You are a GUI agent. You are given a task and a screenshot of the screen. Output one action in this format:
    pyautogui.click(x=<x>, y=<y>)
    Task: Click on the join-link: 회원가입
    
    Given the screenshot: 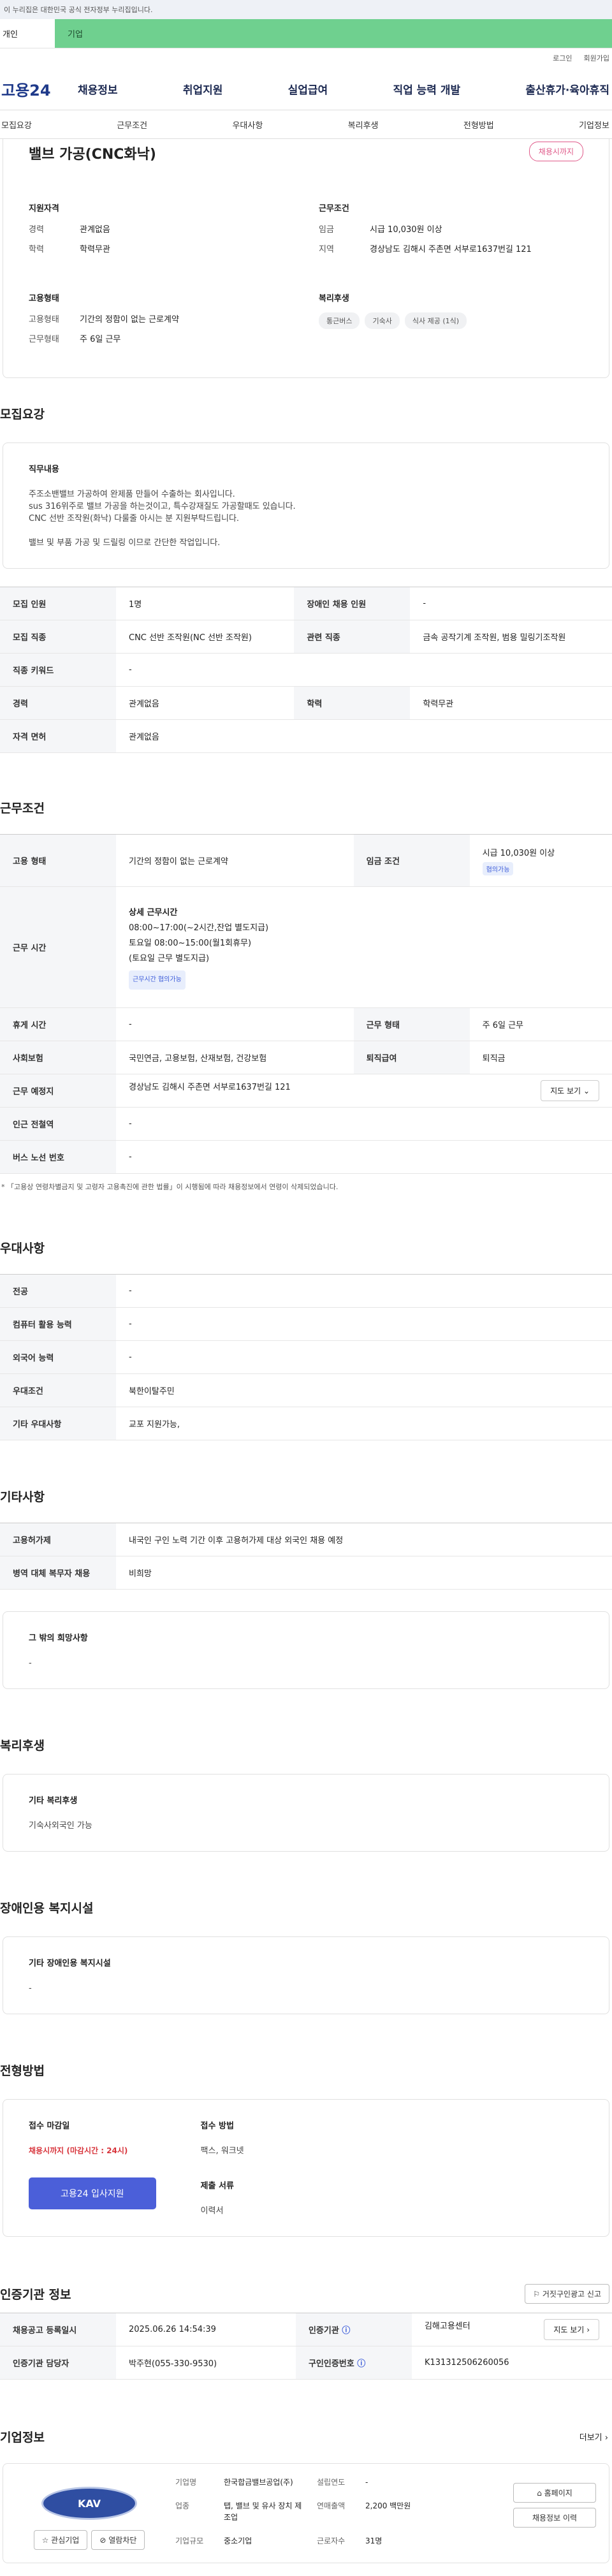 What is the action you would take?
    pyautogui.click(x=596, y=58)
    